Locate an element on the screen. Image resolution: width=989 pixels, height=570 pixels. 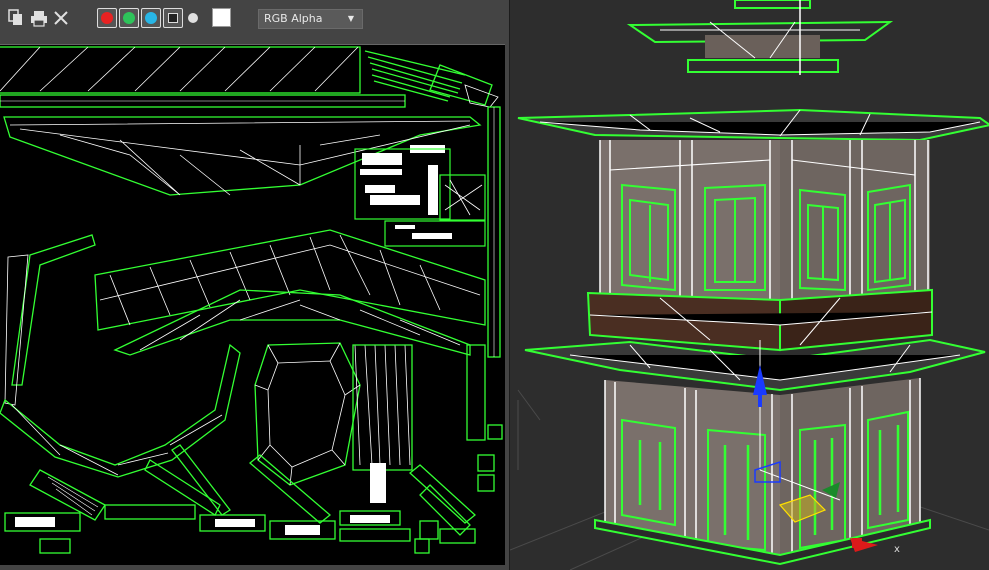
dot-icon is located at coordinates (193, 18).